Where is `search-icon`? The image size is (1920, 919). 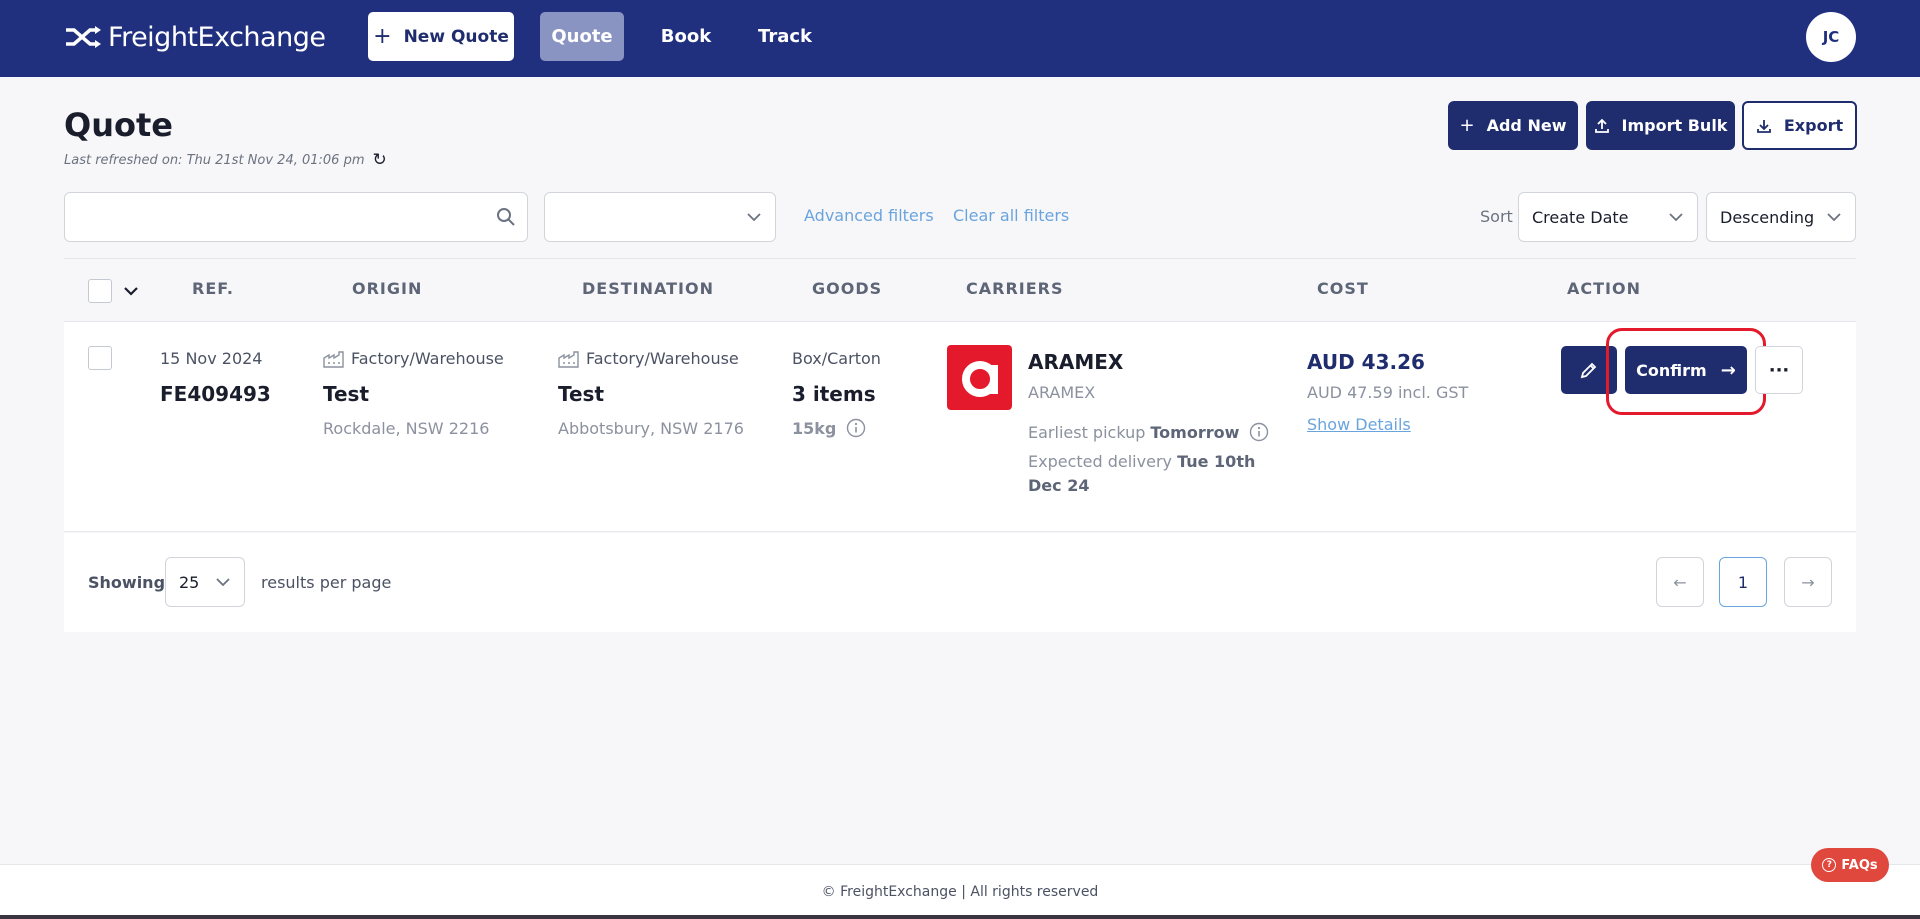 search-icon is located at coordinates (506, 217).